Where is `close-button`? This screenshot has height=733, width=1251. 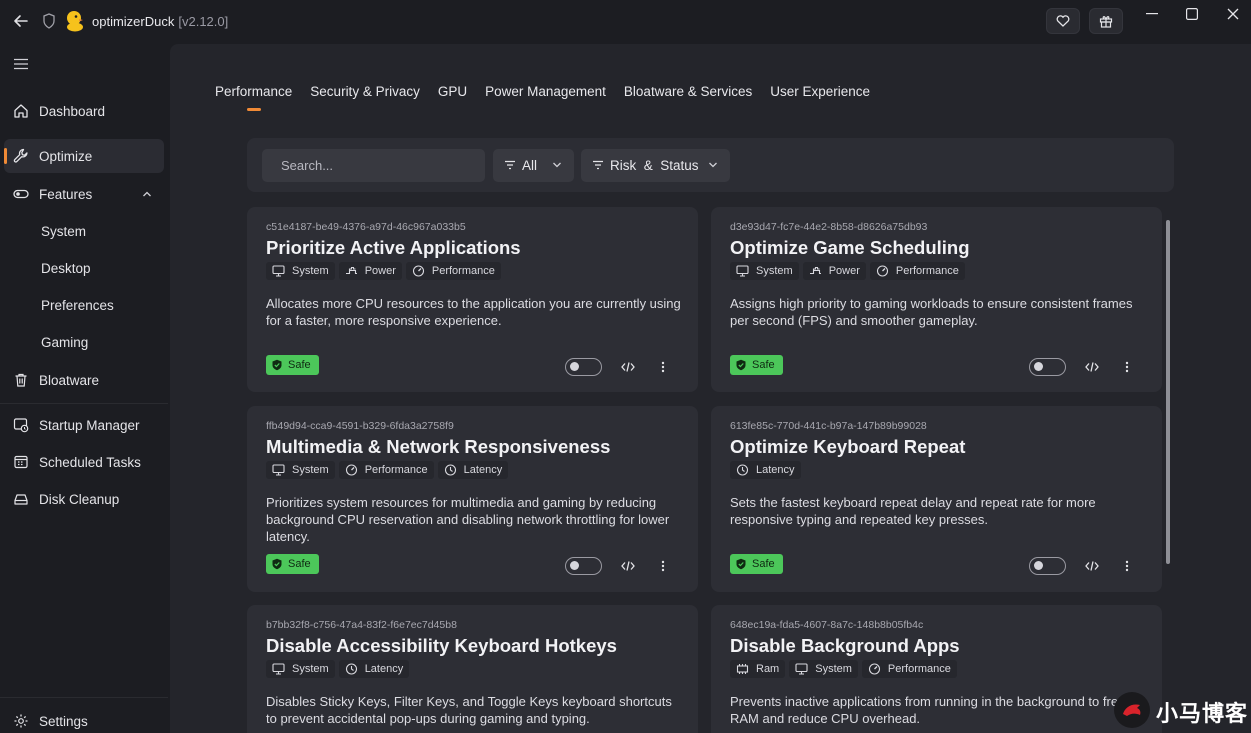
close-button is located at coordinates (1233, 14).